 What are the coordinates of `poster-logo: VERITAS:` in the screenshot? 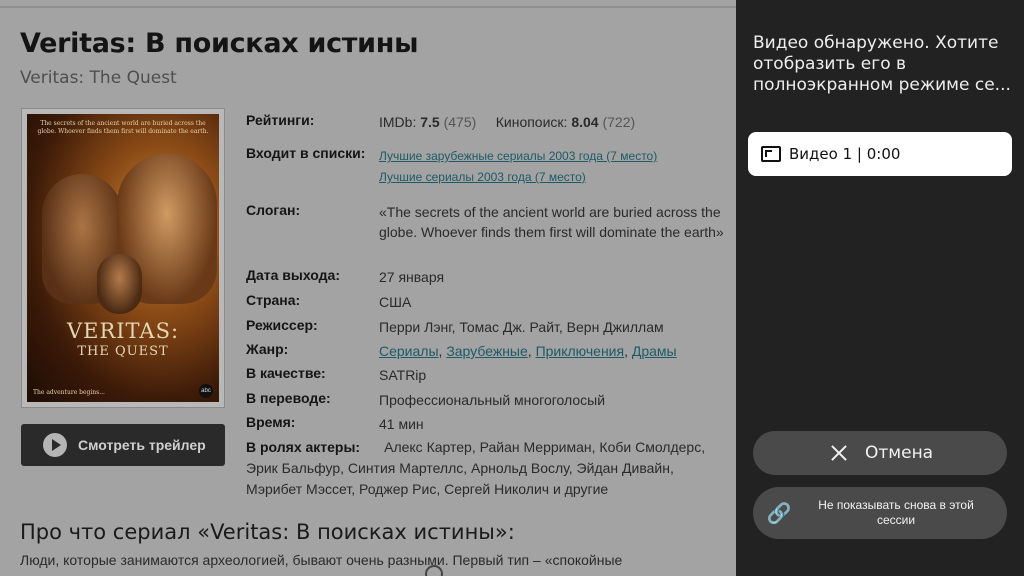 It's located at (123, 331).